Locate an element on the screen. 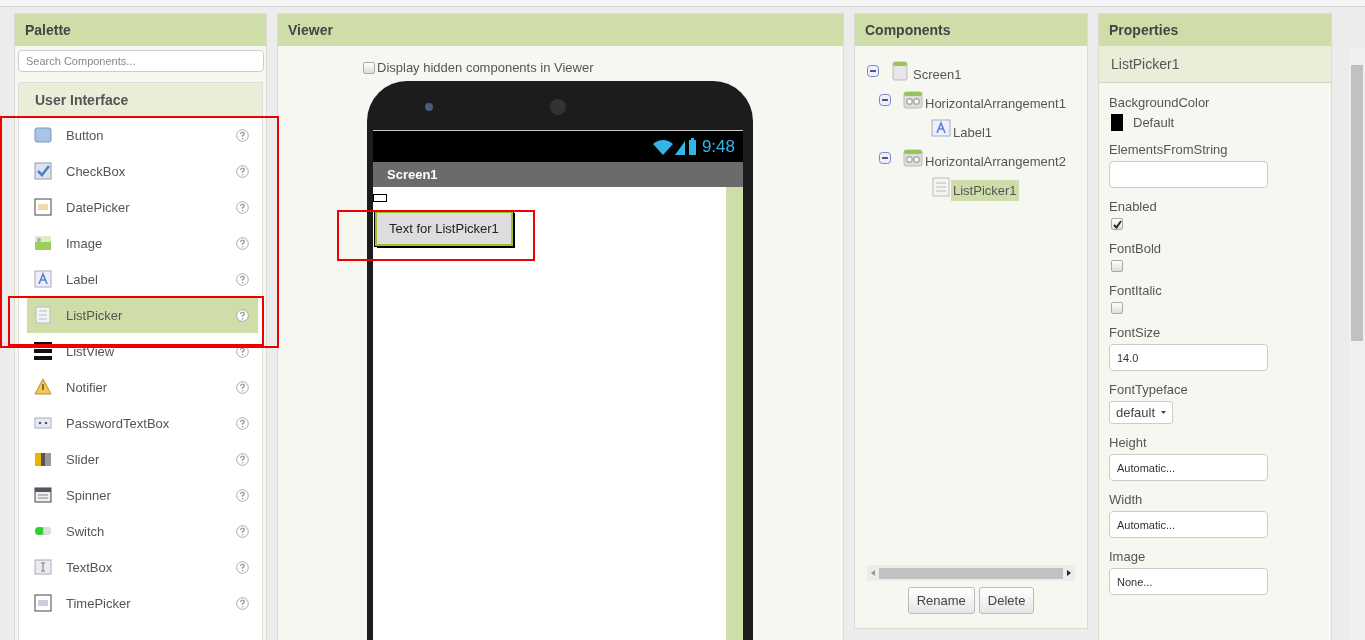  tree-item: HorizontalArrangement2 is located at coordinates (995, 161).